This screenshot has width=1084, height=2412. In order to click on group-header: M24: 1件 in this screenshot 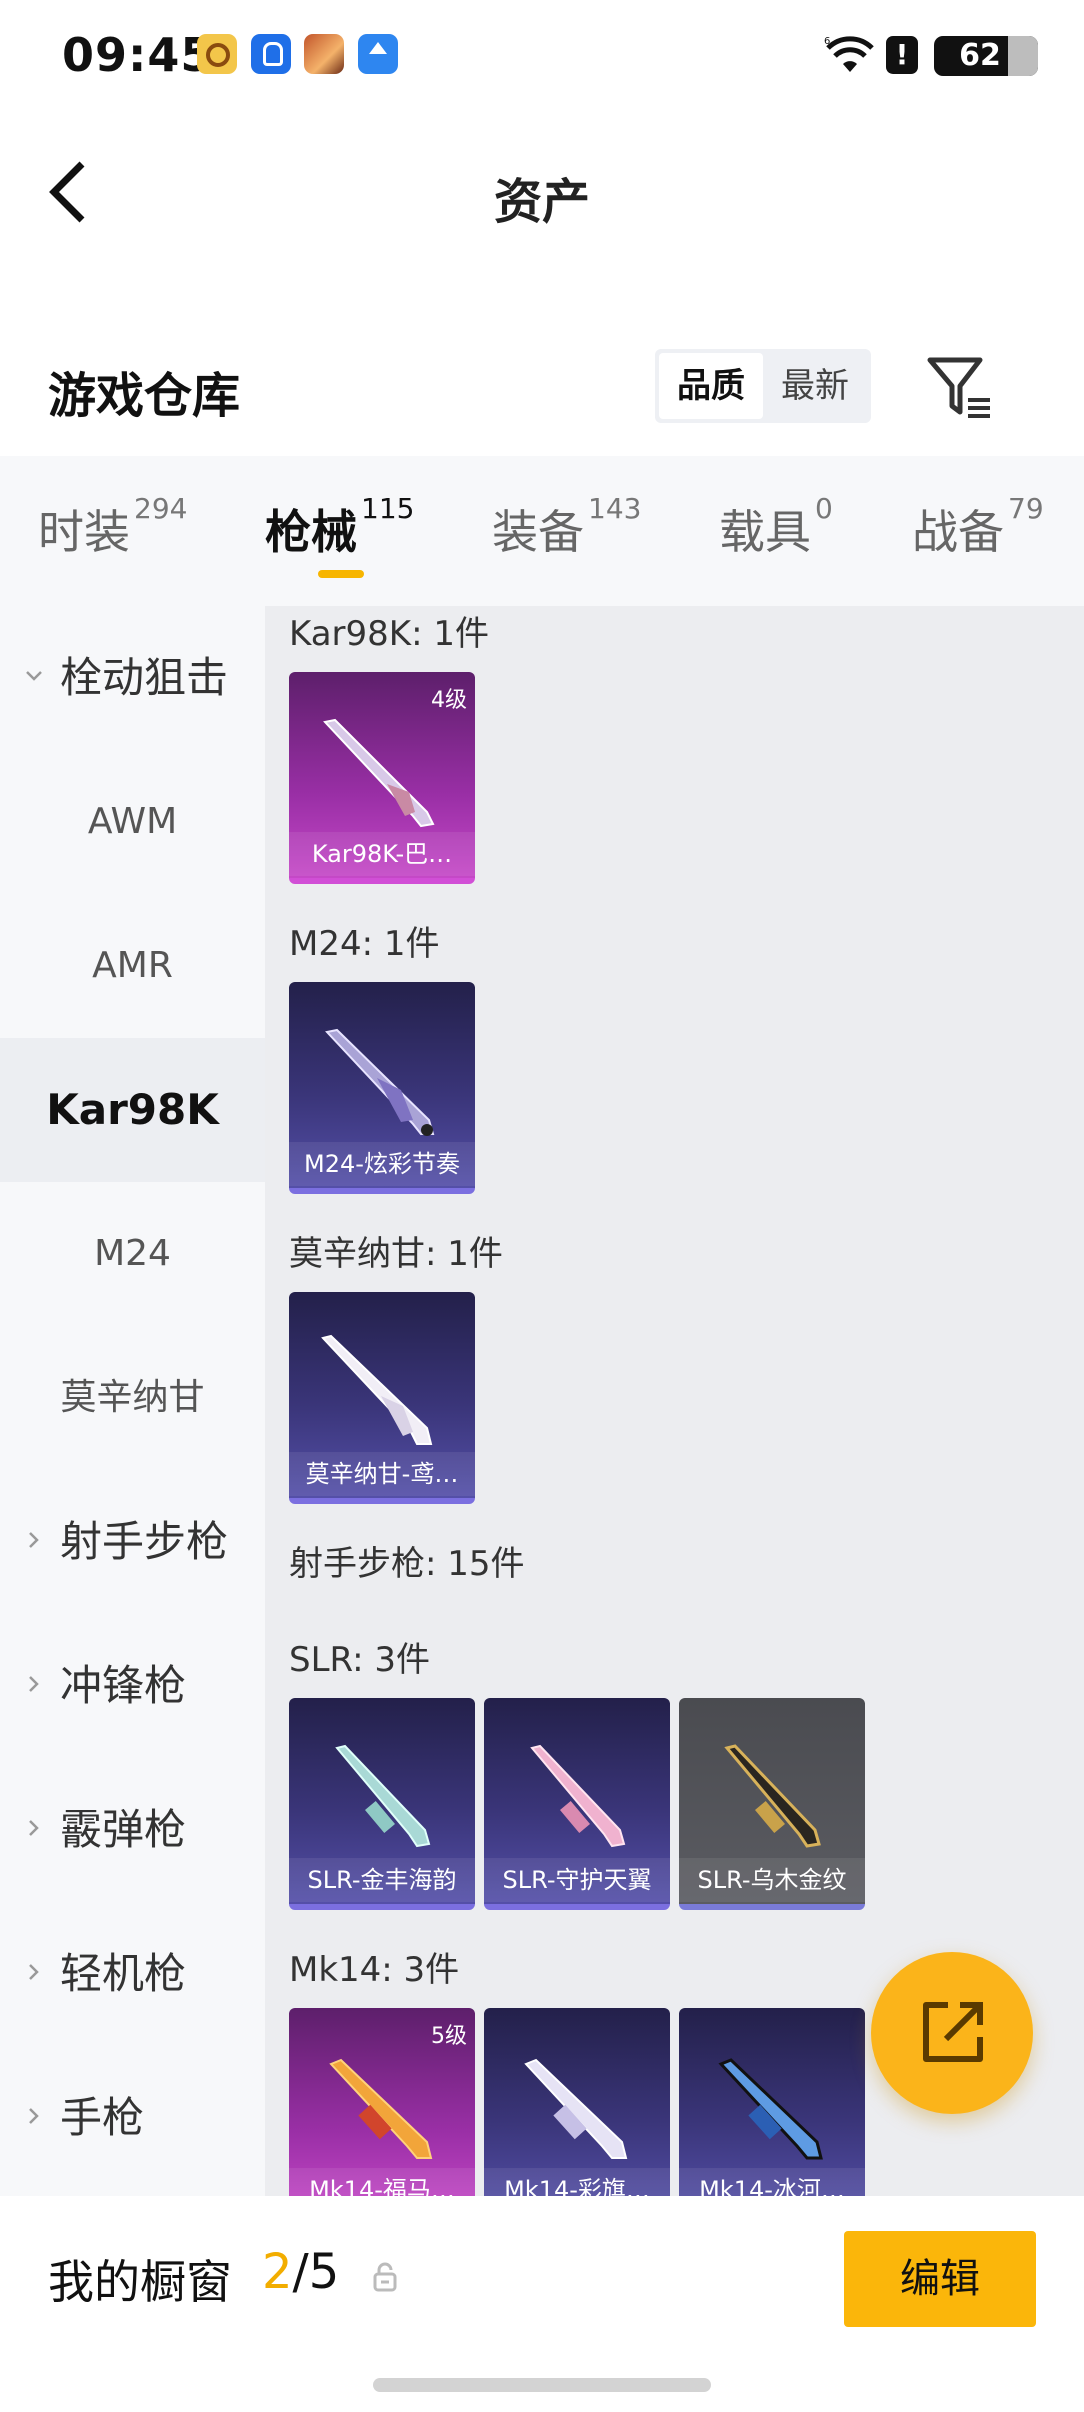, I will do `click(364, 944)`.